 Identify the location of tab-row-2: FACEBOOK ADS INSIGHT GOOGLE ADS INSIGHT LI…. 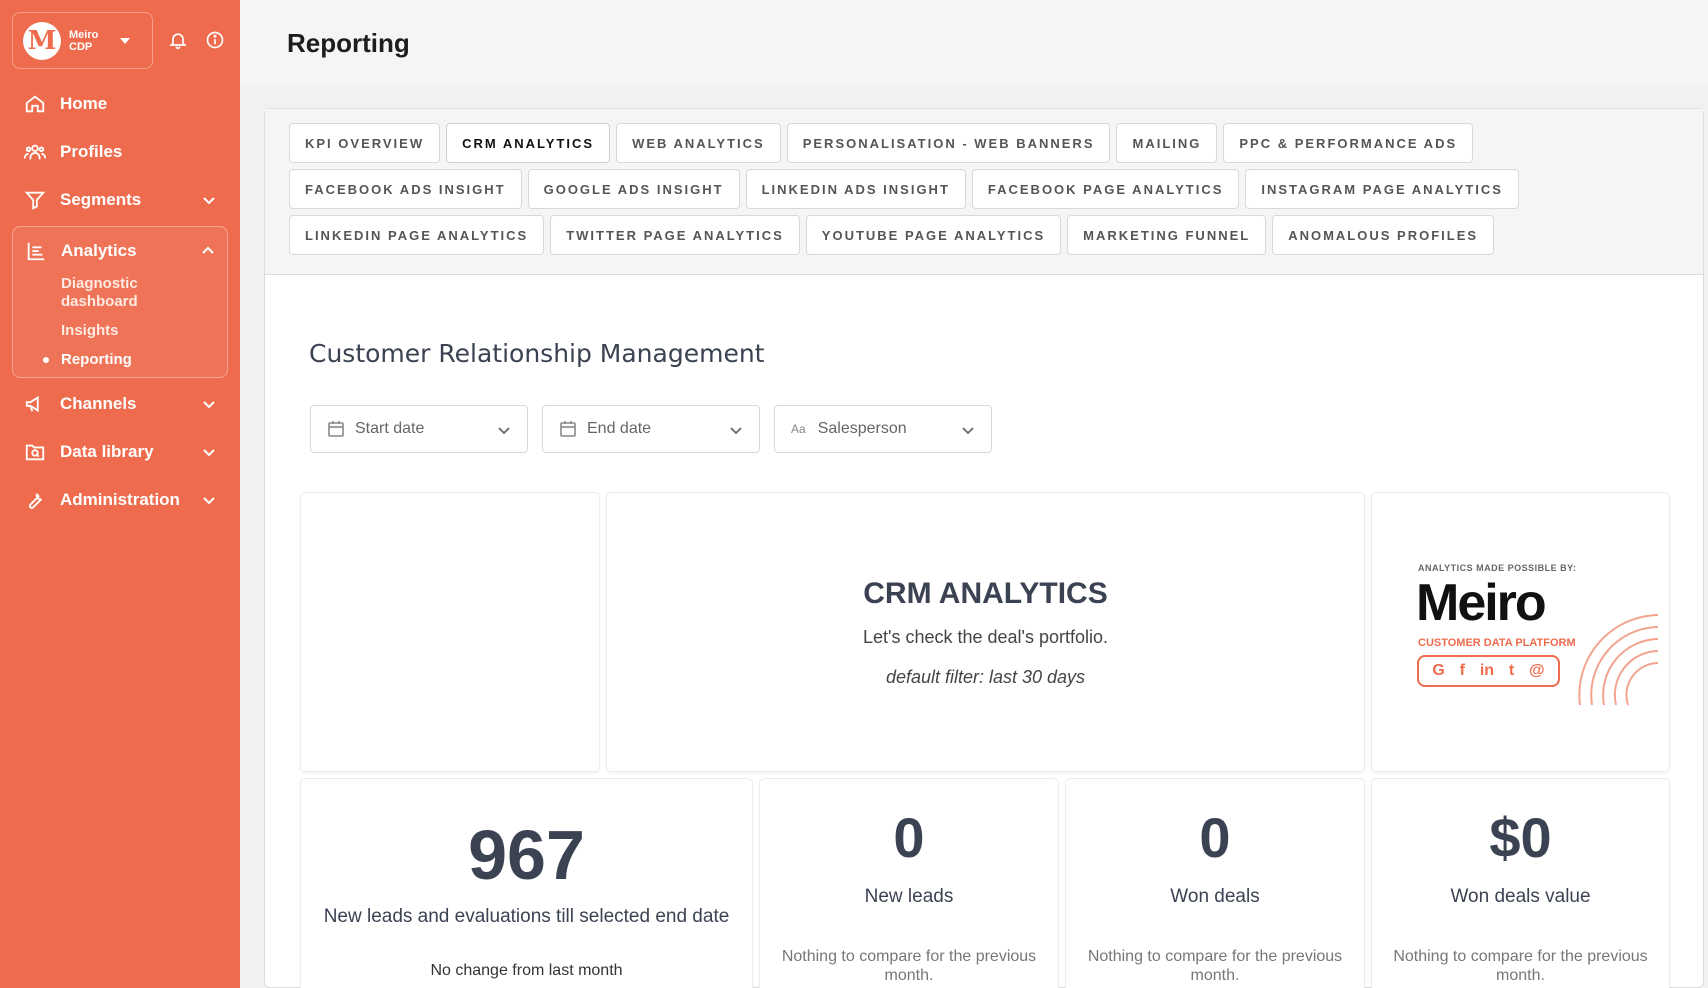
(996, 189).